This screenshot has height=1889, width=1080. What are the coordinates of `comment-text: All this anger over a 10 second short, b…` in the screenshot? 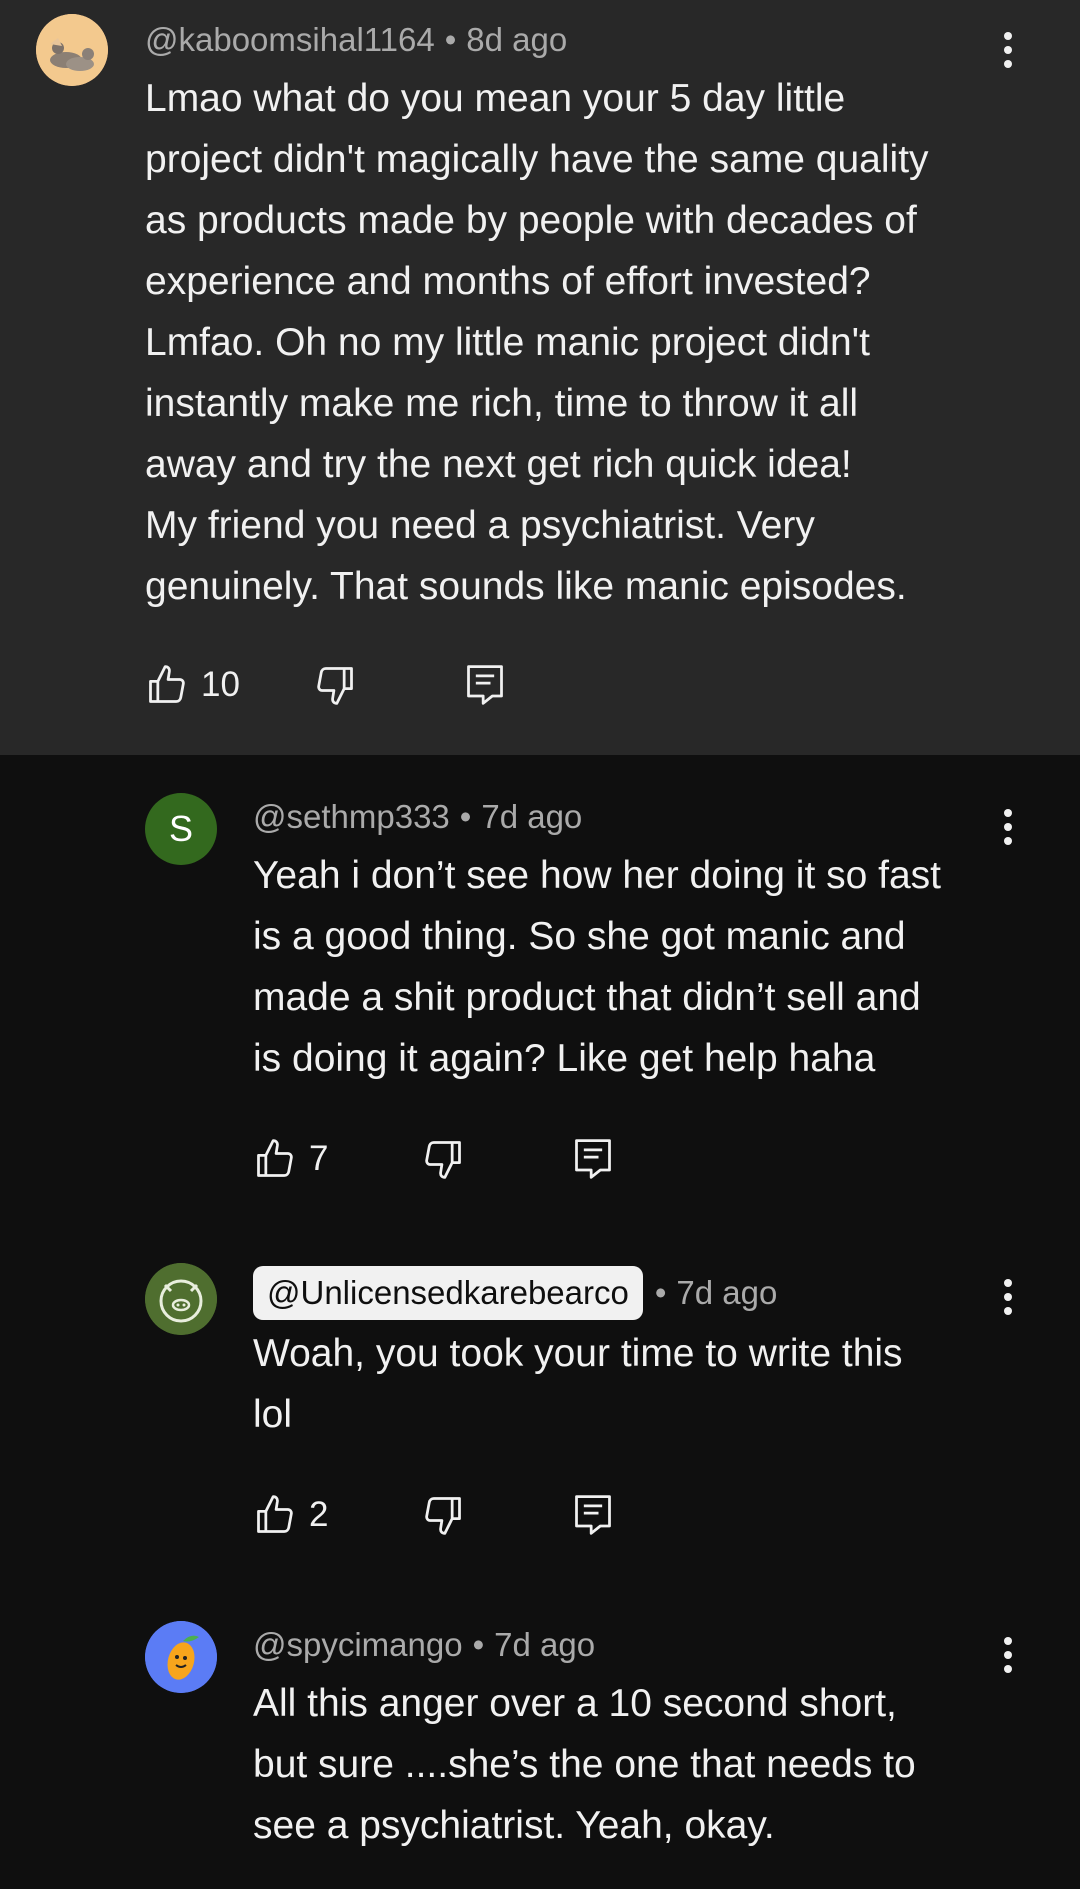 It's located at (584, 1764).